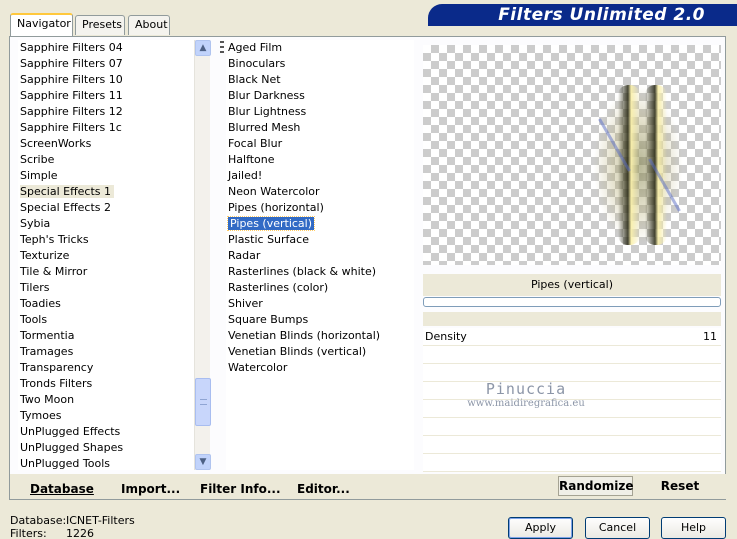 The width and height of the screenshot is (737, 539). What do you see at coordinates (680, 486) in the screenshot?
I see `reset-button: Reset` at bounding box center [680, 486].